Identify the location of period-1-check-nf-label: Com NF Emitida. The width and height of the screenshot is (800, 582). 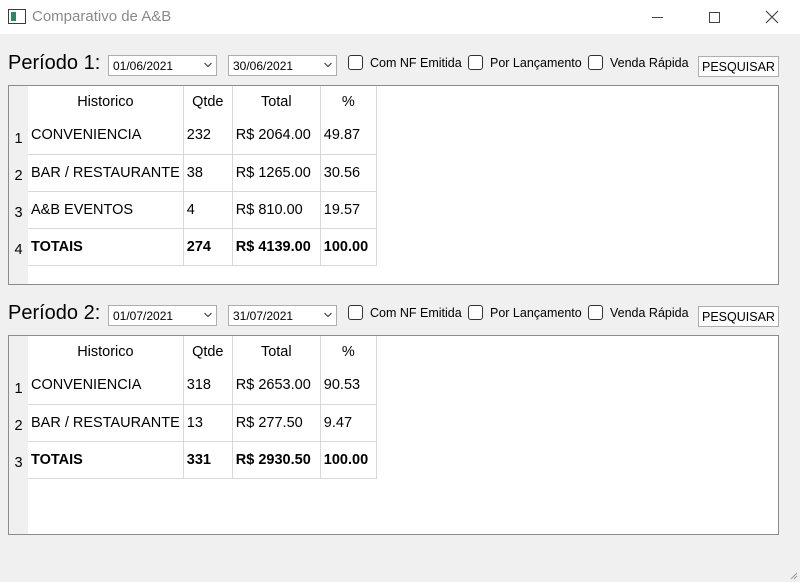
(416, 62).